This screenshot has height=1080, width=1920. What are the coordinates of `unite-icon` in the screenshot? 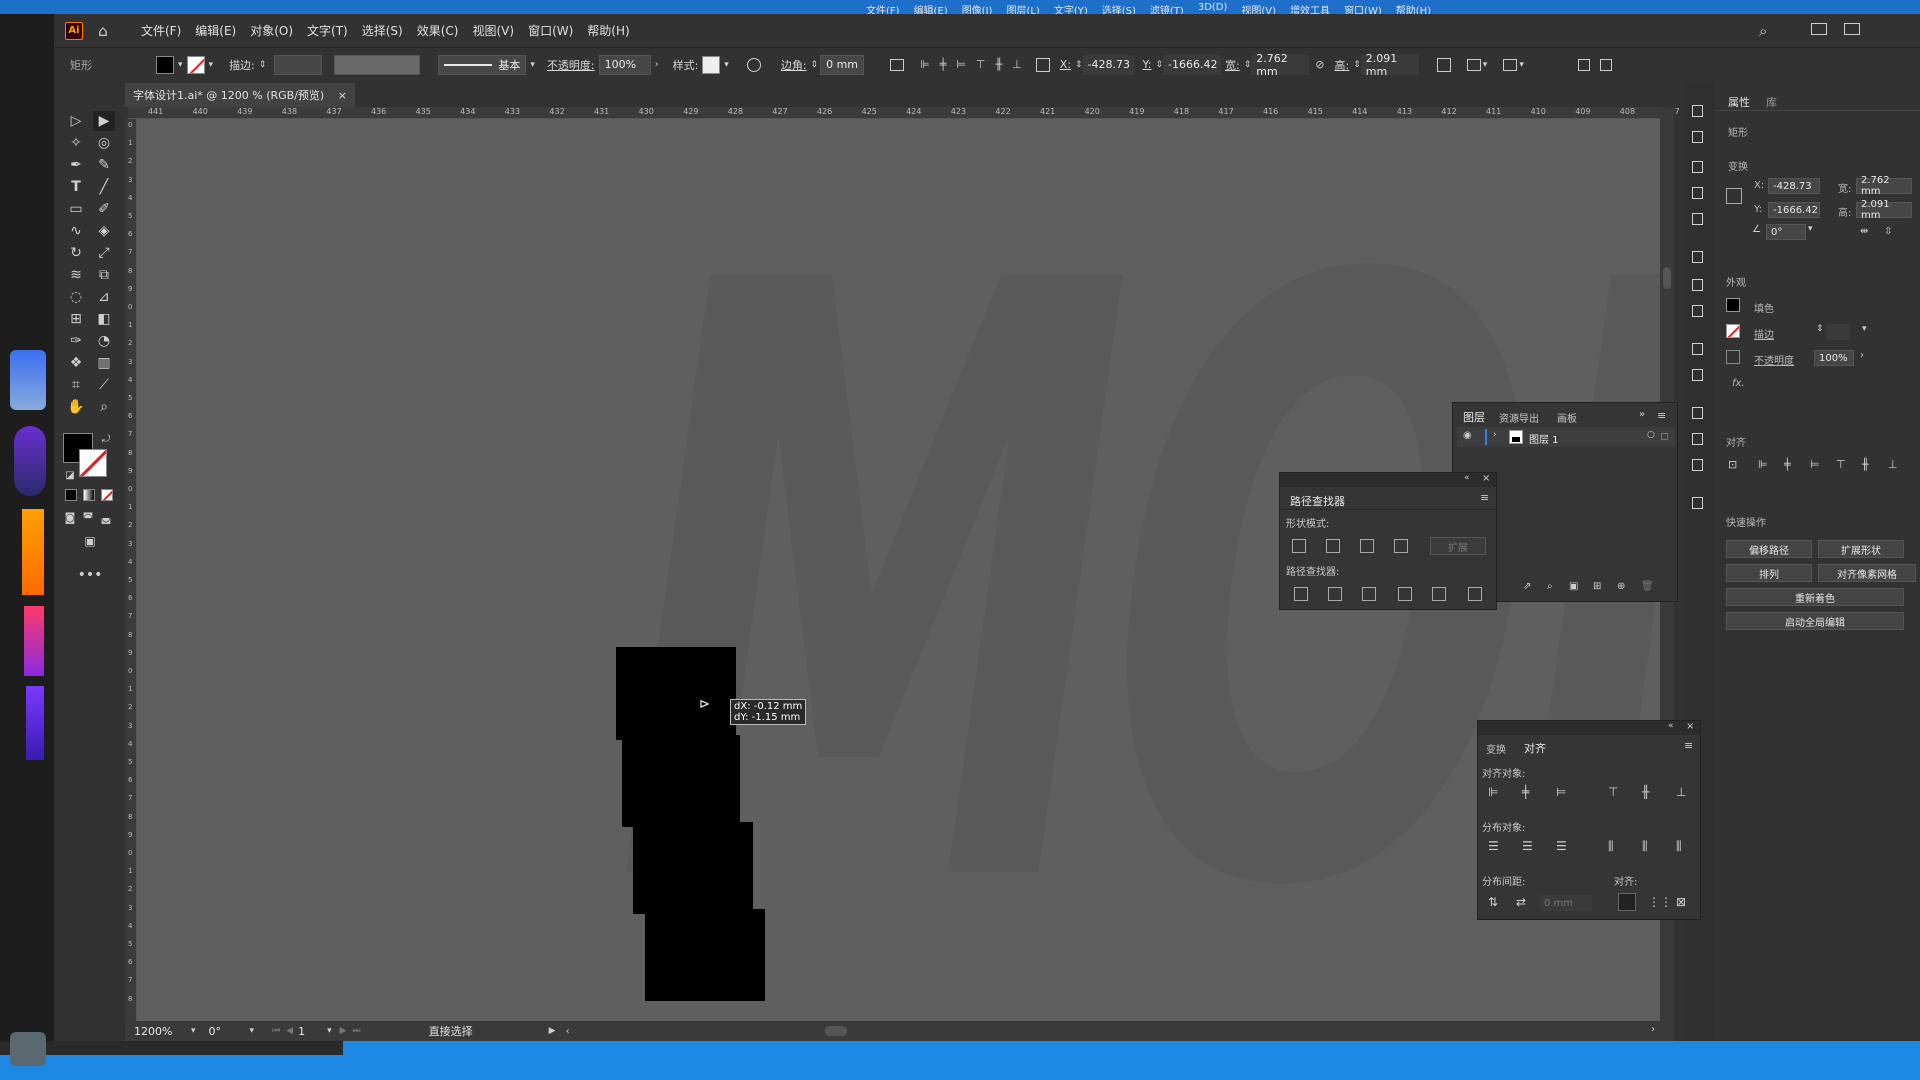 It's located at (1299, 546).